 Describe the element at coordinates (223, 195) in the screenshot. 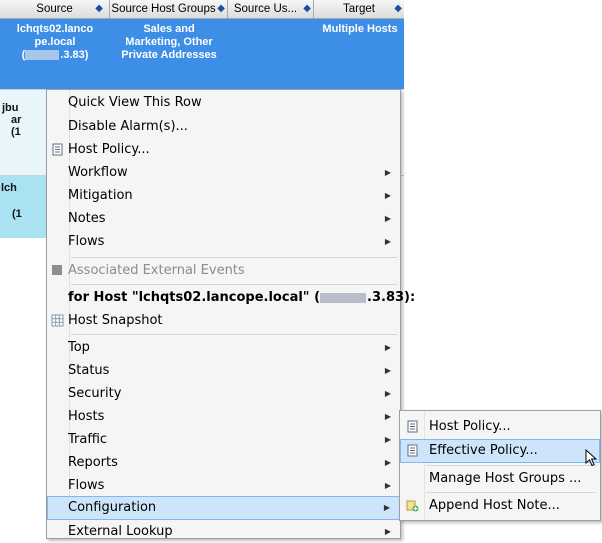

I see `menu-item-mitigation: Mitigation ▶` at that location.